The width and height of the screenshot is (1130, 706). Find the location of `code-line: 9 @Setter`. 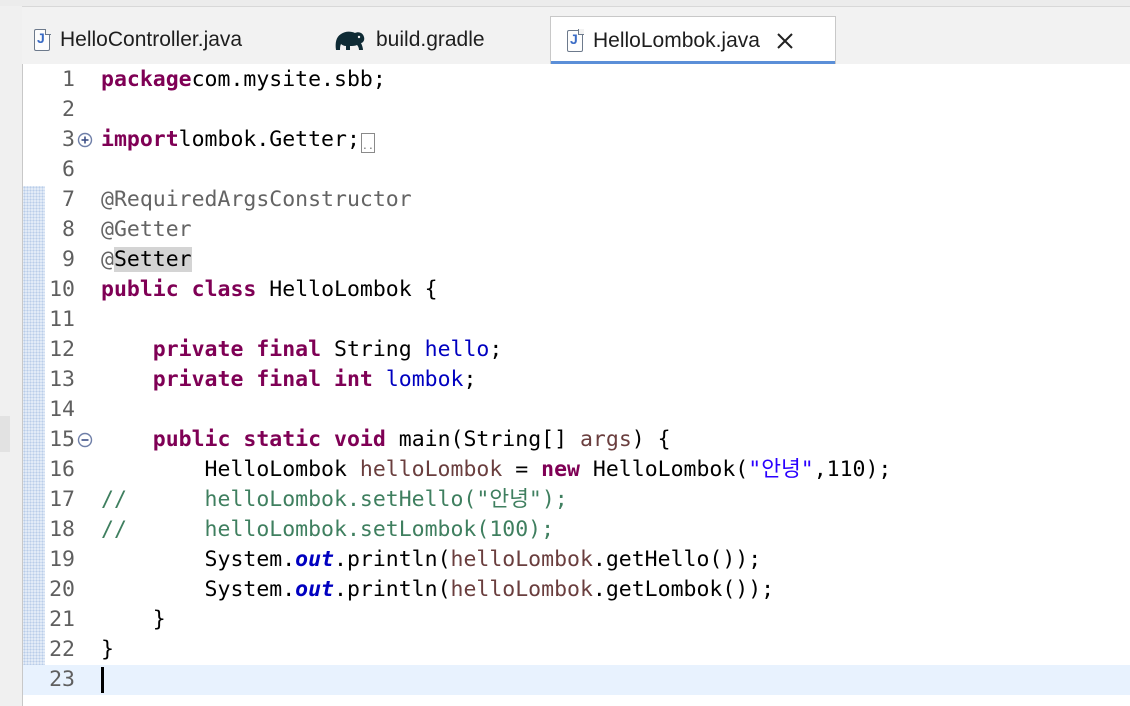

code-line: 9 @Setter is located at coordinates (576, 260).